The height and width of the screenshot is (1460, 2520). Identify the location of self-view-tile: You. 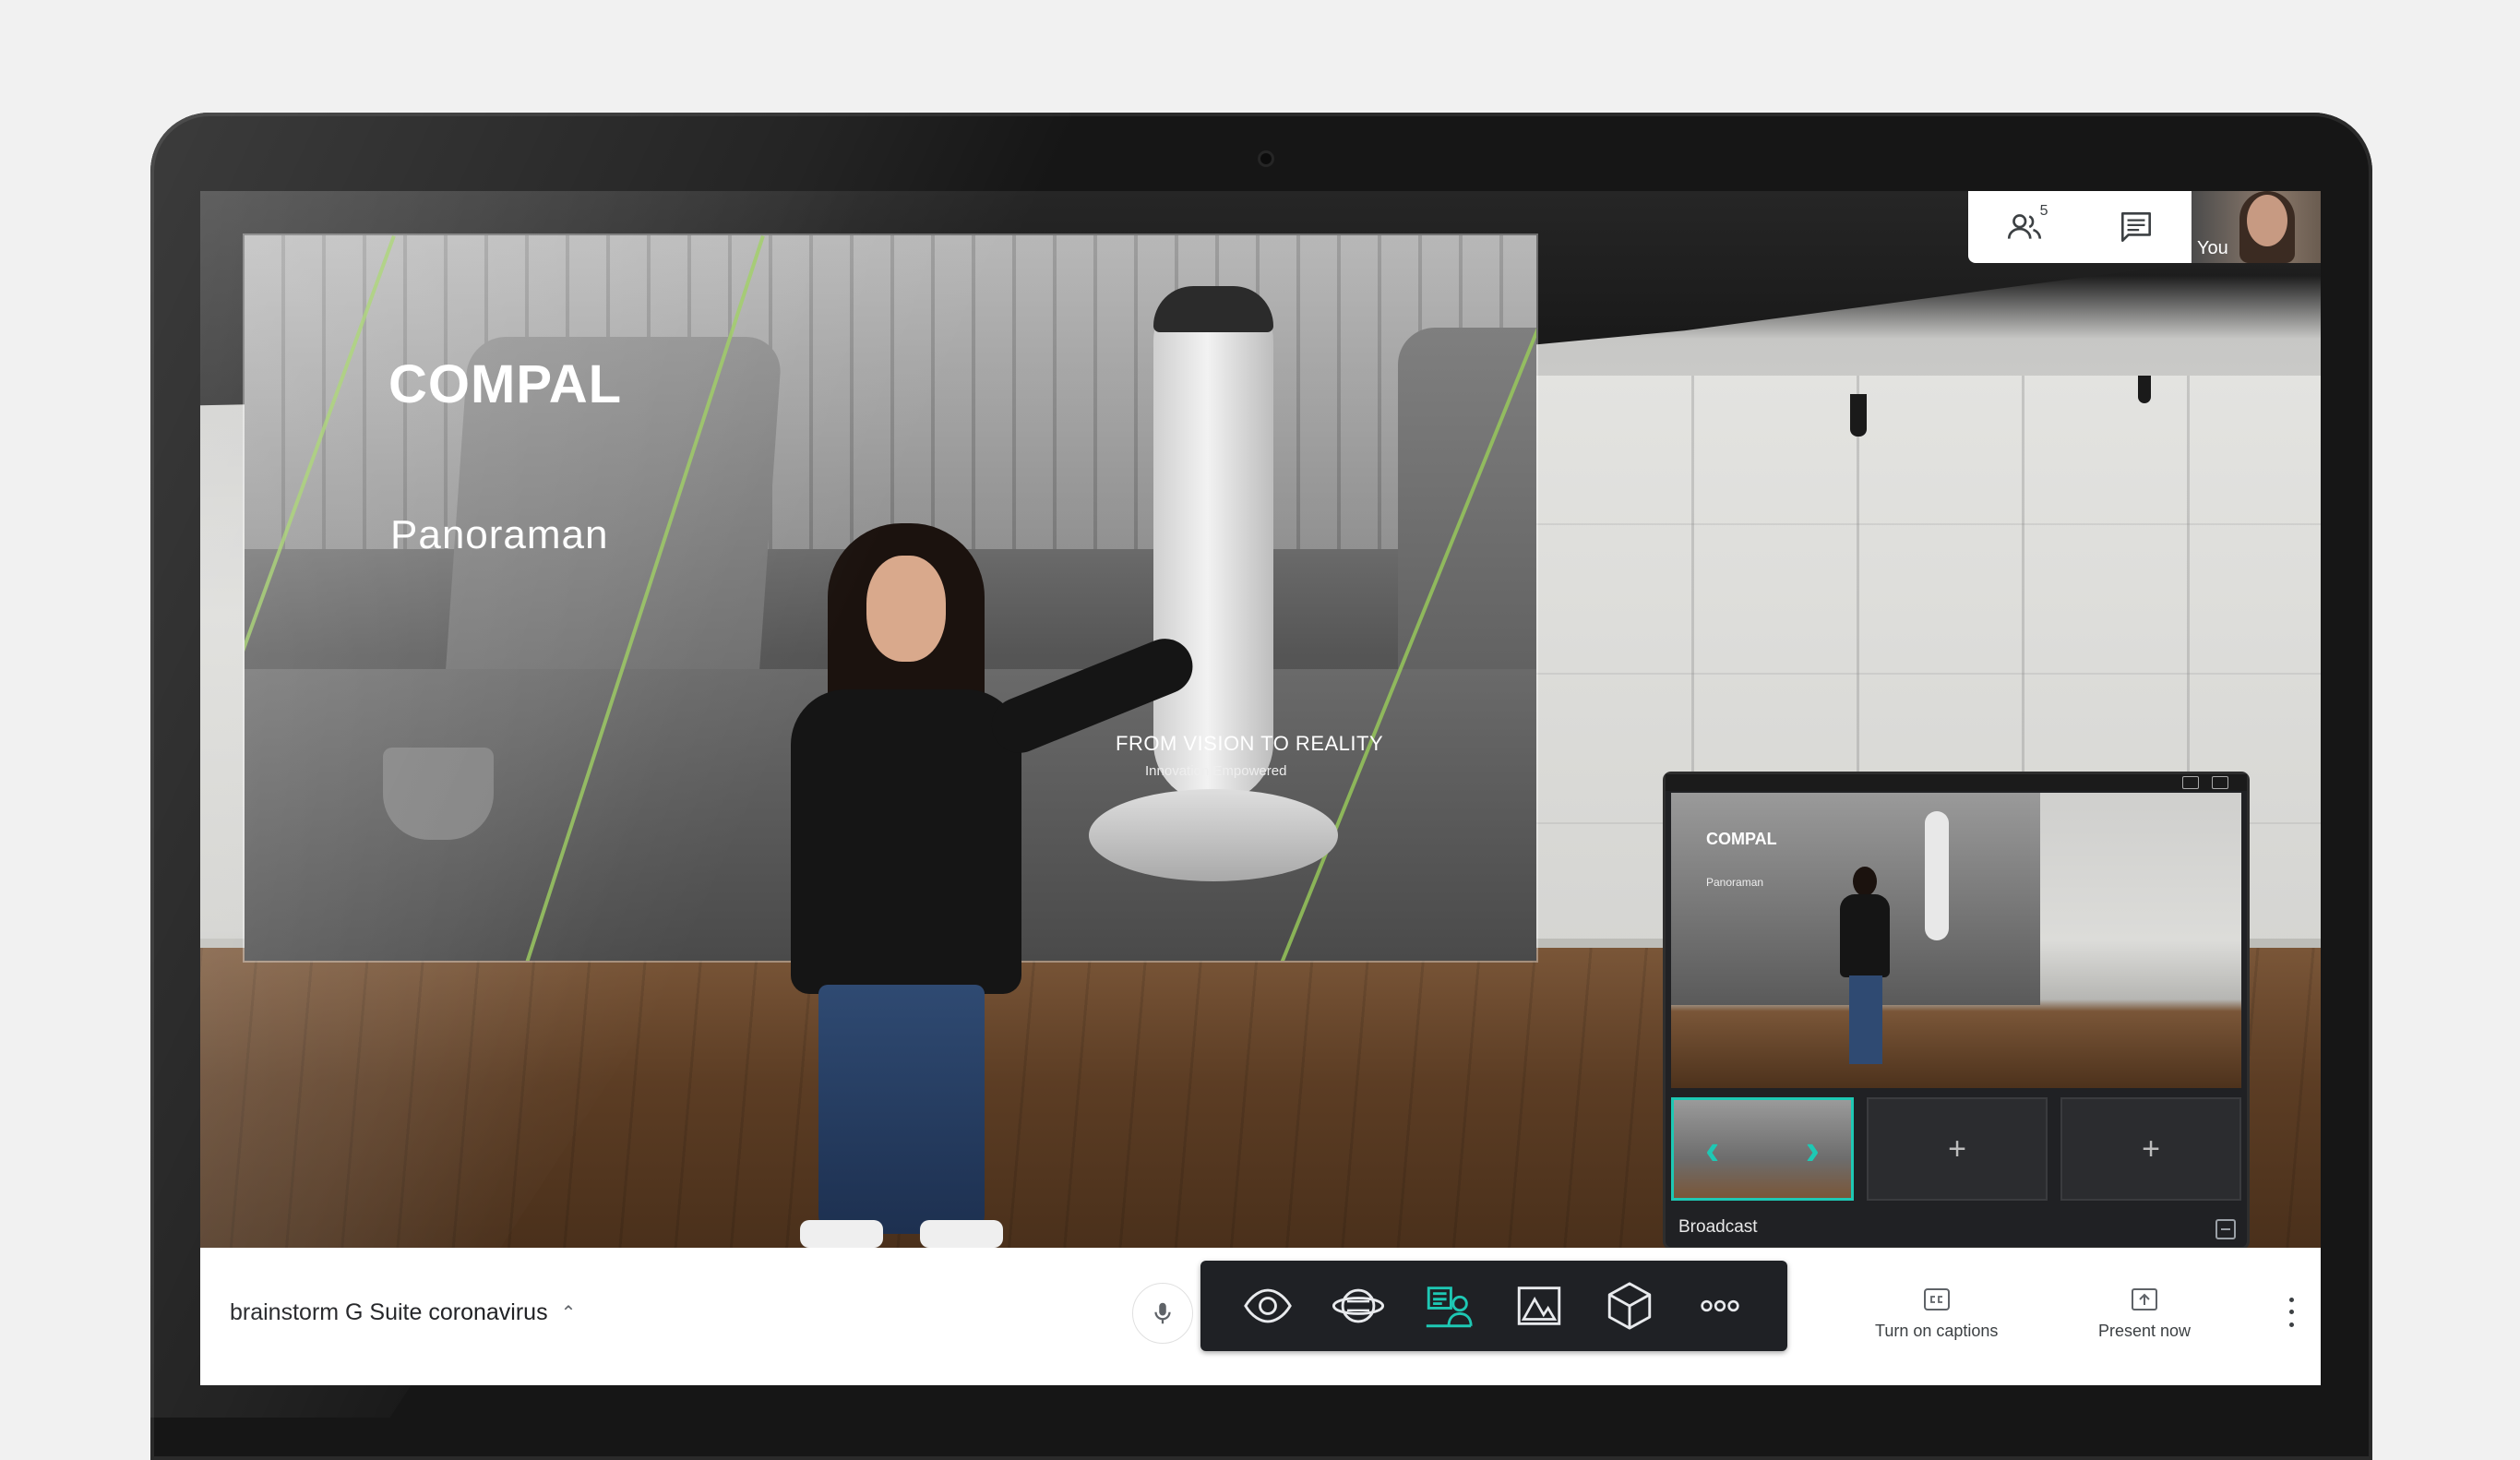
(2256, 227).